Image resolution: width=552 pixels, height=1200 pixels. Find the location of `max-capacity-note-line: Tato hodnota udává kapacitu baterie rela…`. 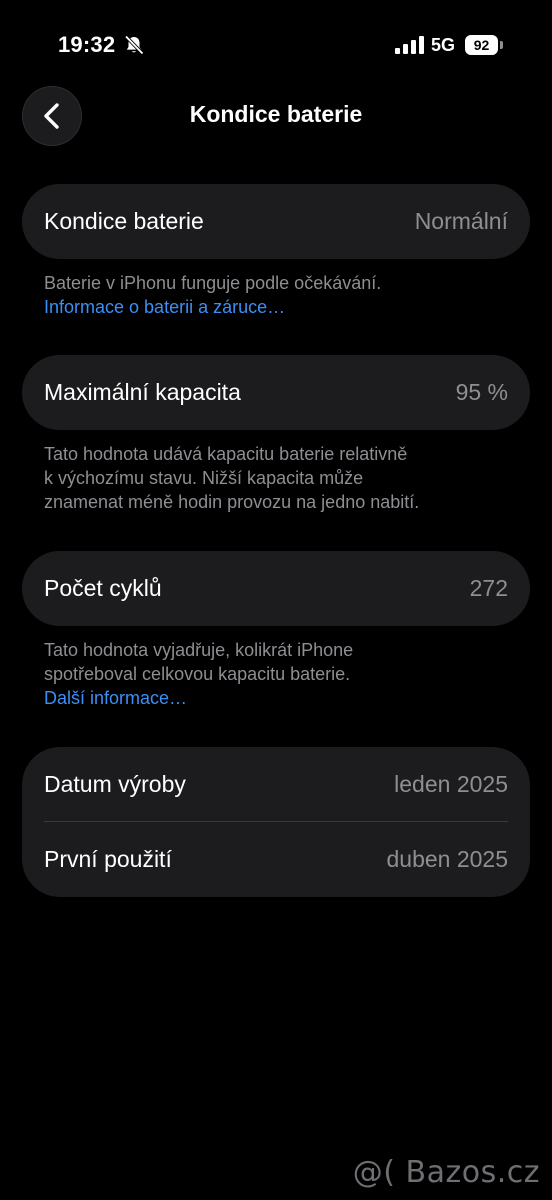

max-capacity-note-line: Tato hodnota udává kapacitu baterie rela… is located at coordinates (226, 454).